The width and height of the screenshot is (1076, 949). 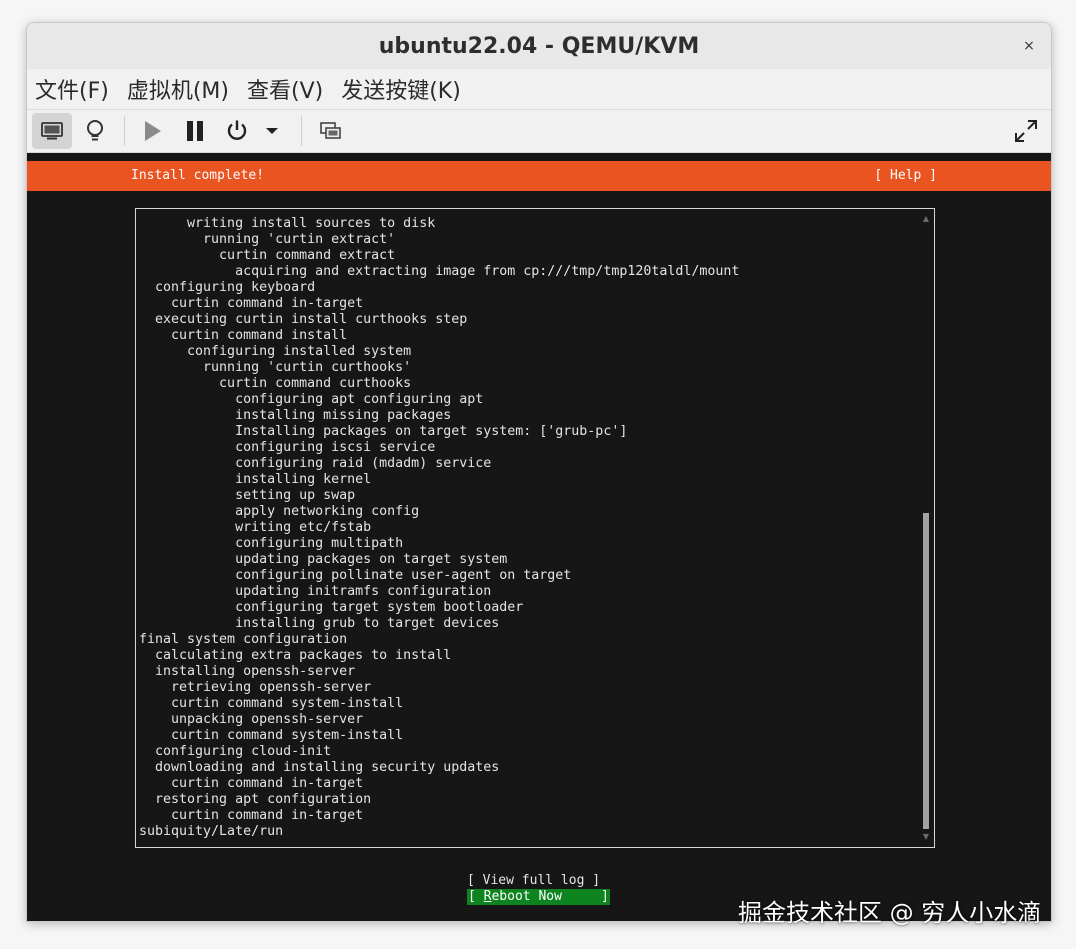 What do you see at coordinates (255, 479) in the screenshot?
I see `log-line: installing kernel` at bounding box center [255, 479].